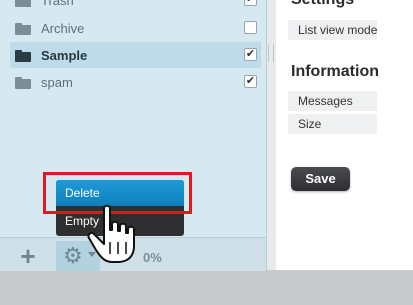 The image size is (413, 305). Describe the element at coordinates (135, 6) in the screenshot. I see `folder-row-trash: Trash ✔` at that location.